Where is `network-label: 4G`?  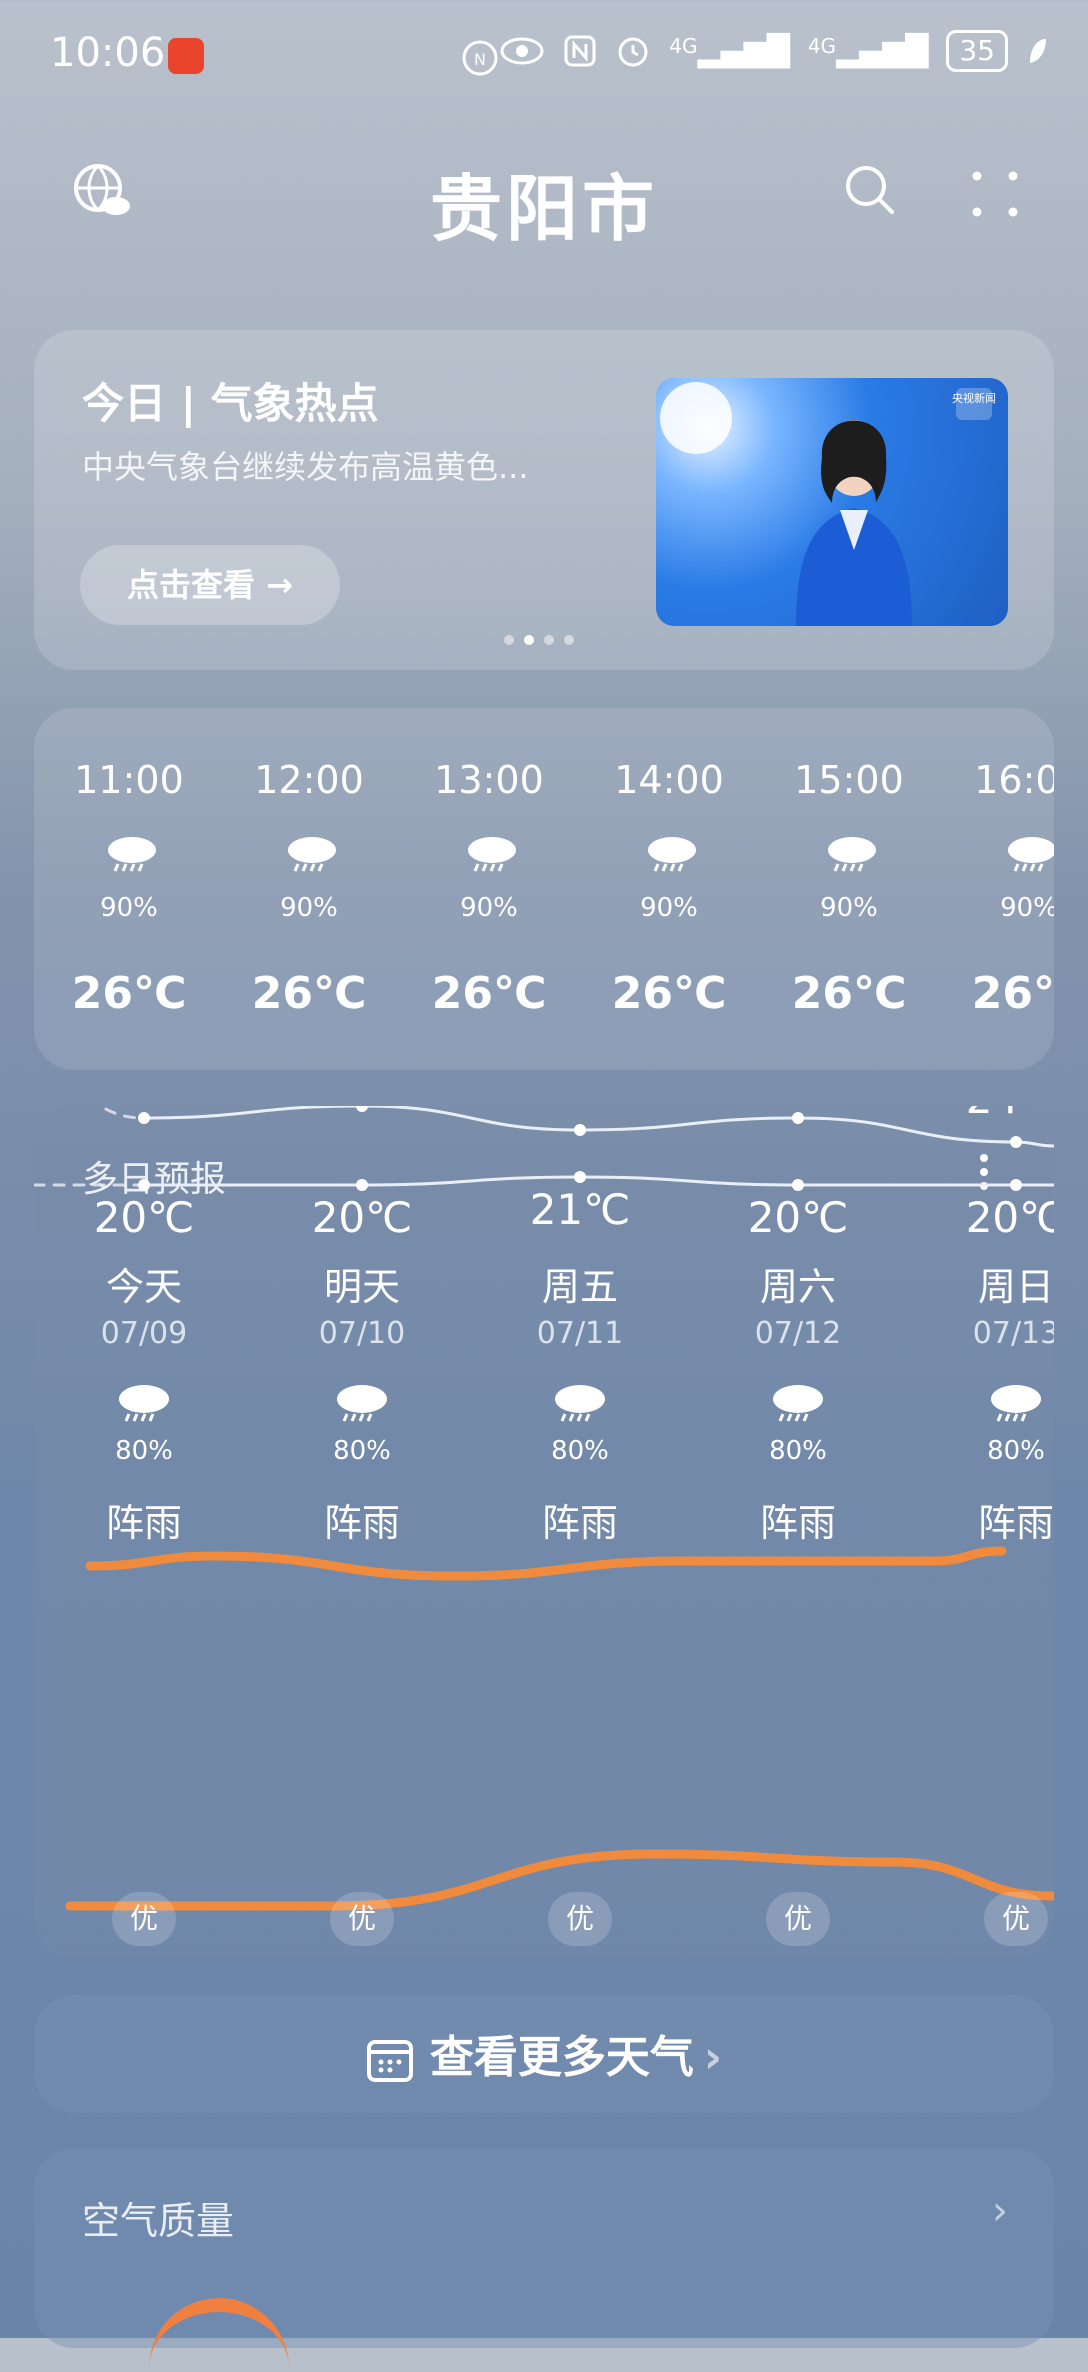
network-label: 4G is located at coordinates (683, 45).